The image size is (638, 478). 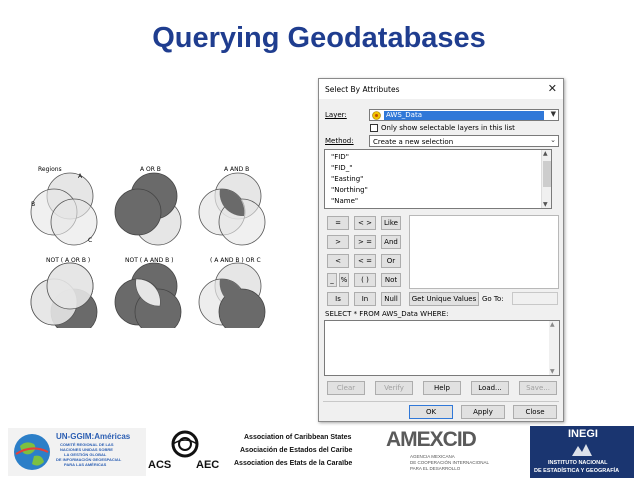 What do you see at coordinates (493, 299) in the screenshot?
I see `go-to-label: Go To:` at bounding box center [493, 299].